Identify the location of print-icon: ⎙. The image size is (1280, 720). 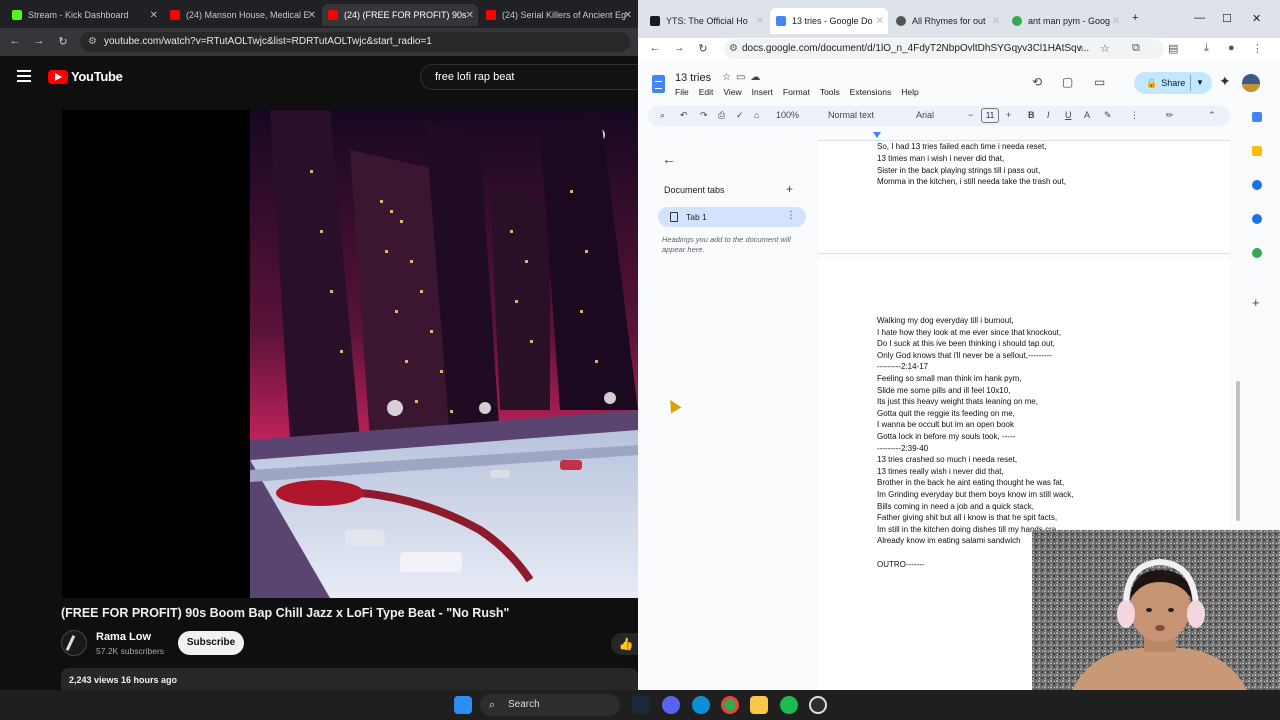
(721, 115).